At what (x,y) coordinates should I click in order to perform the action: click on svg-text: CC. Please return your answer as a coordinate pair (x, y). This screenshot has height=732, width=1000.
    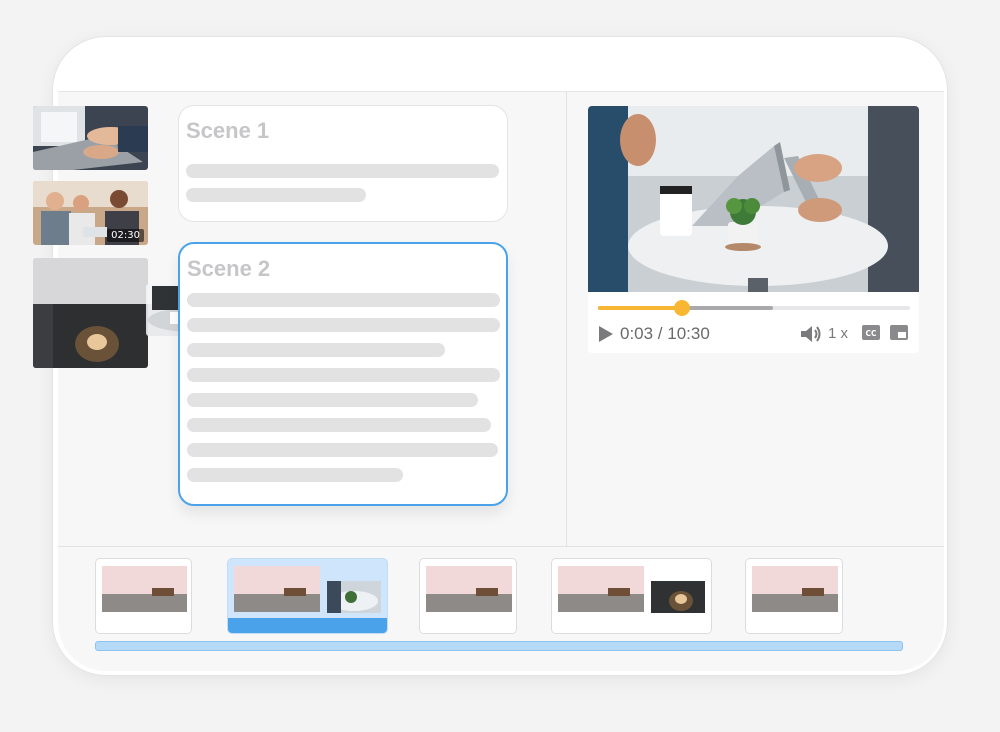
    Looking at the image, I should click on (871, 333).